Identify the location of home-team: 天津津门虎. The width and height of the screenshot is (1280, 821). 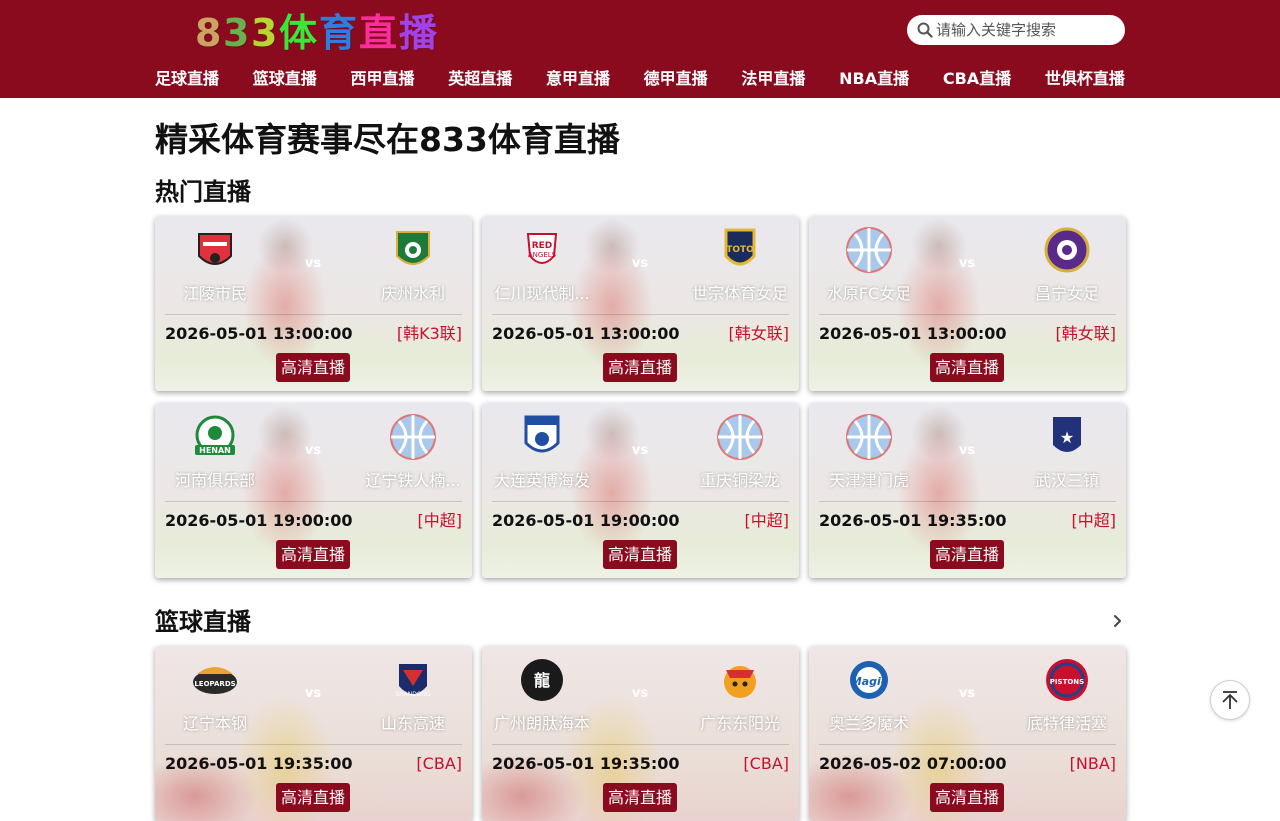
(871, 452).